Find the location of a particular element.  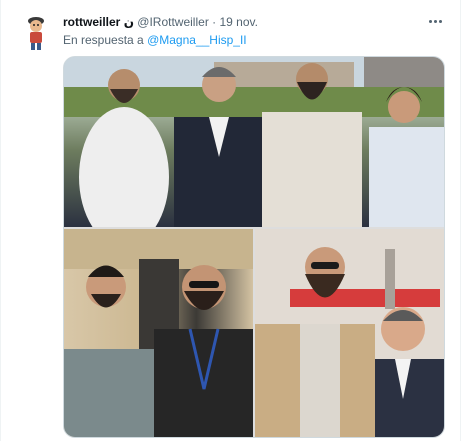

reply-context: En respuesta a @Magna__Hisp_II is located at coordinates (155, 40).